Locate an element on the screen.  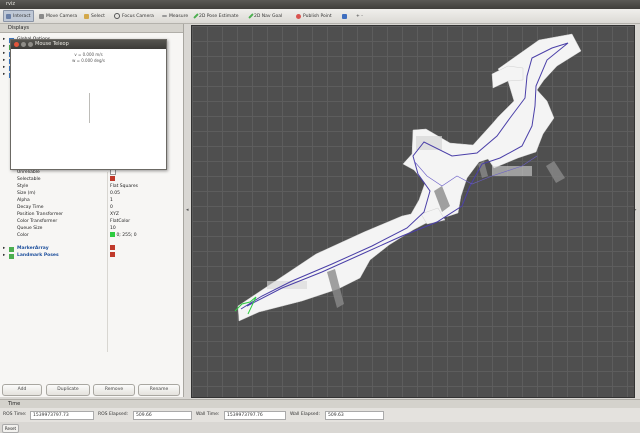
linear-velocity-readout: v = 0.000 m/s is located at coordinates (88, 54).